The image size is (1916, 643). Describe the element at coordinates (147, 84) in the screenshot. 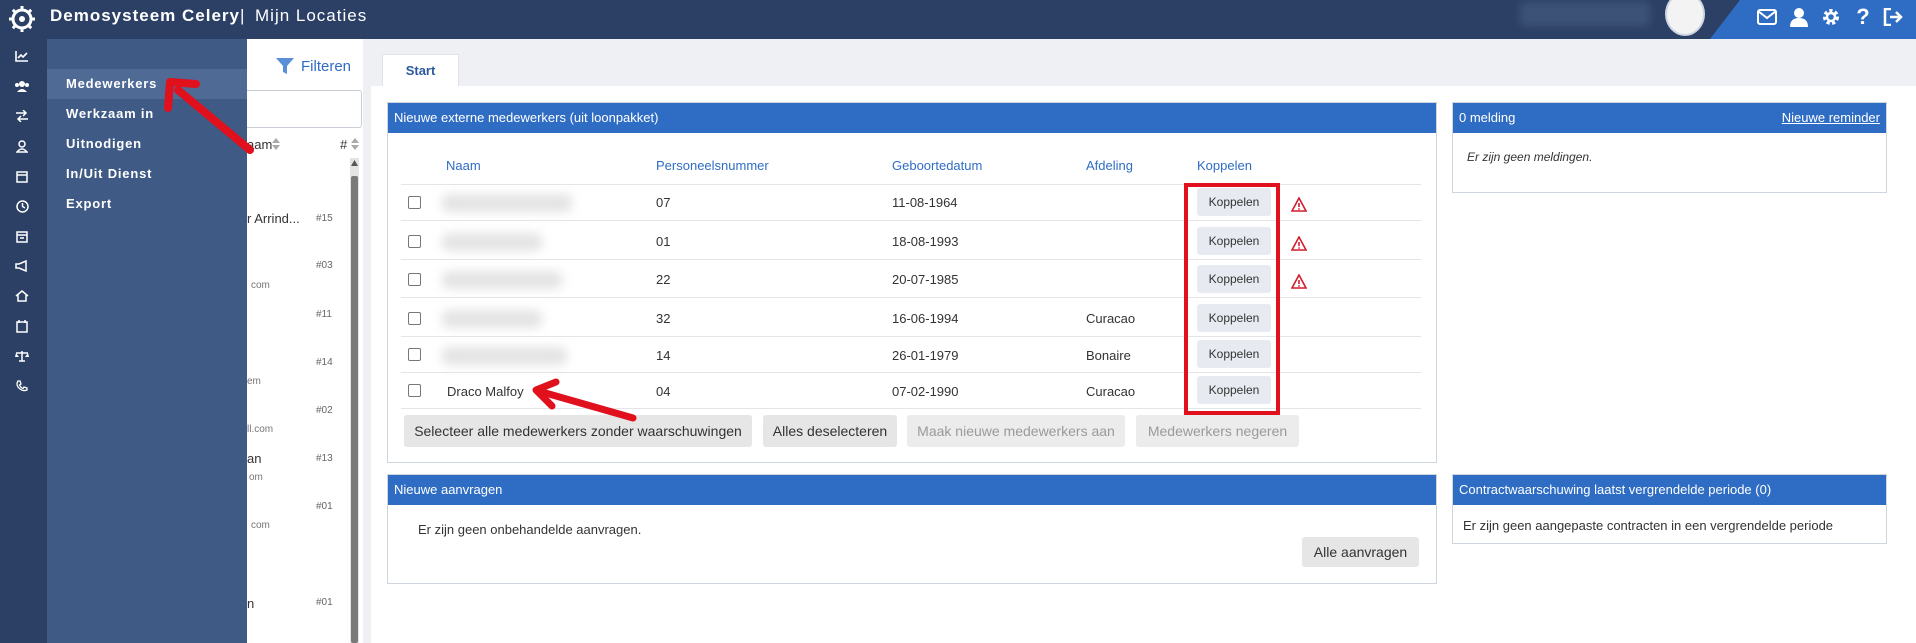

I see `menu-item-medewerkers: Medewerkers` at that location.